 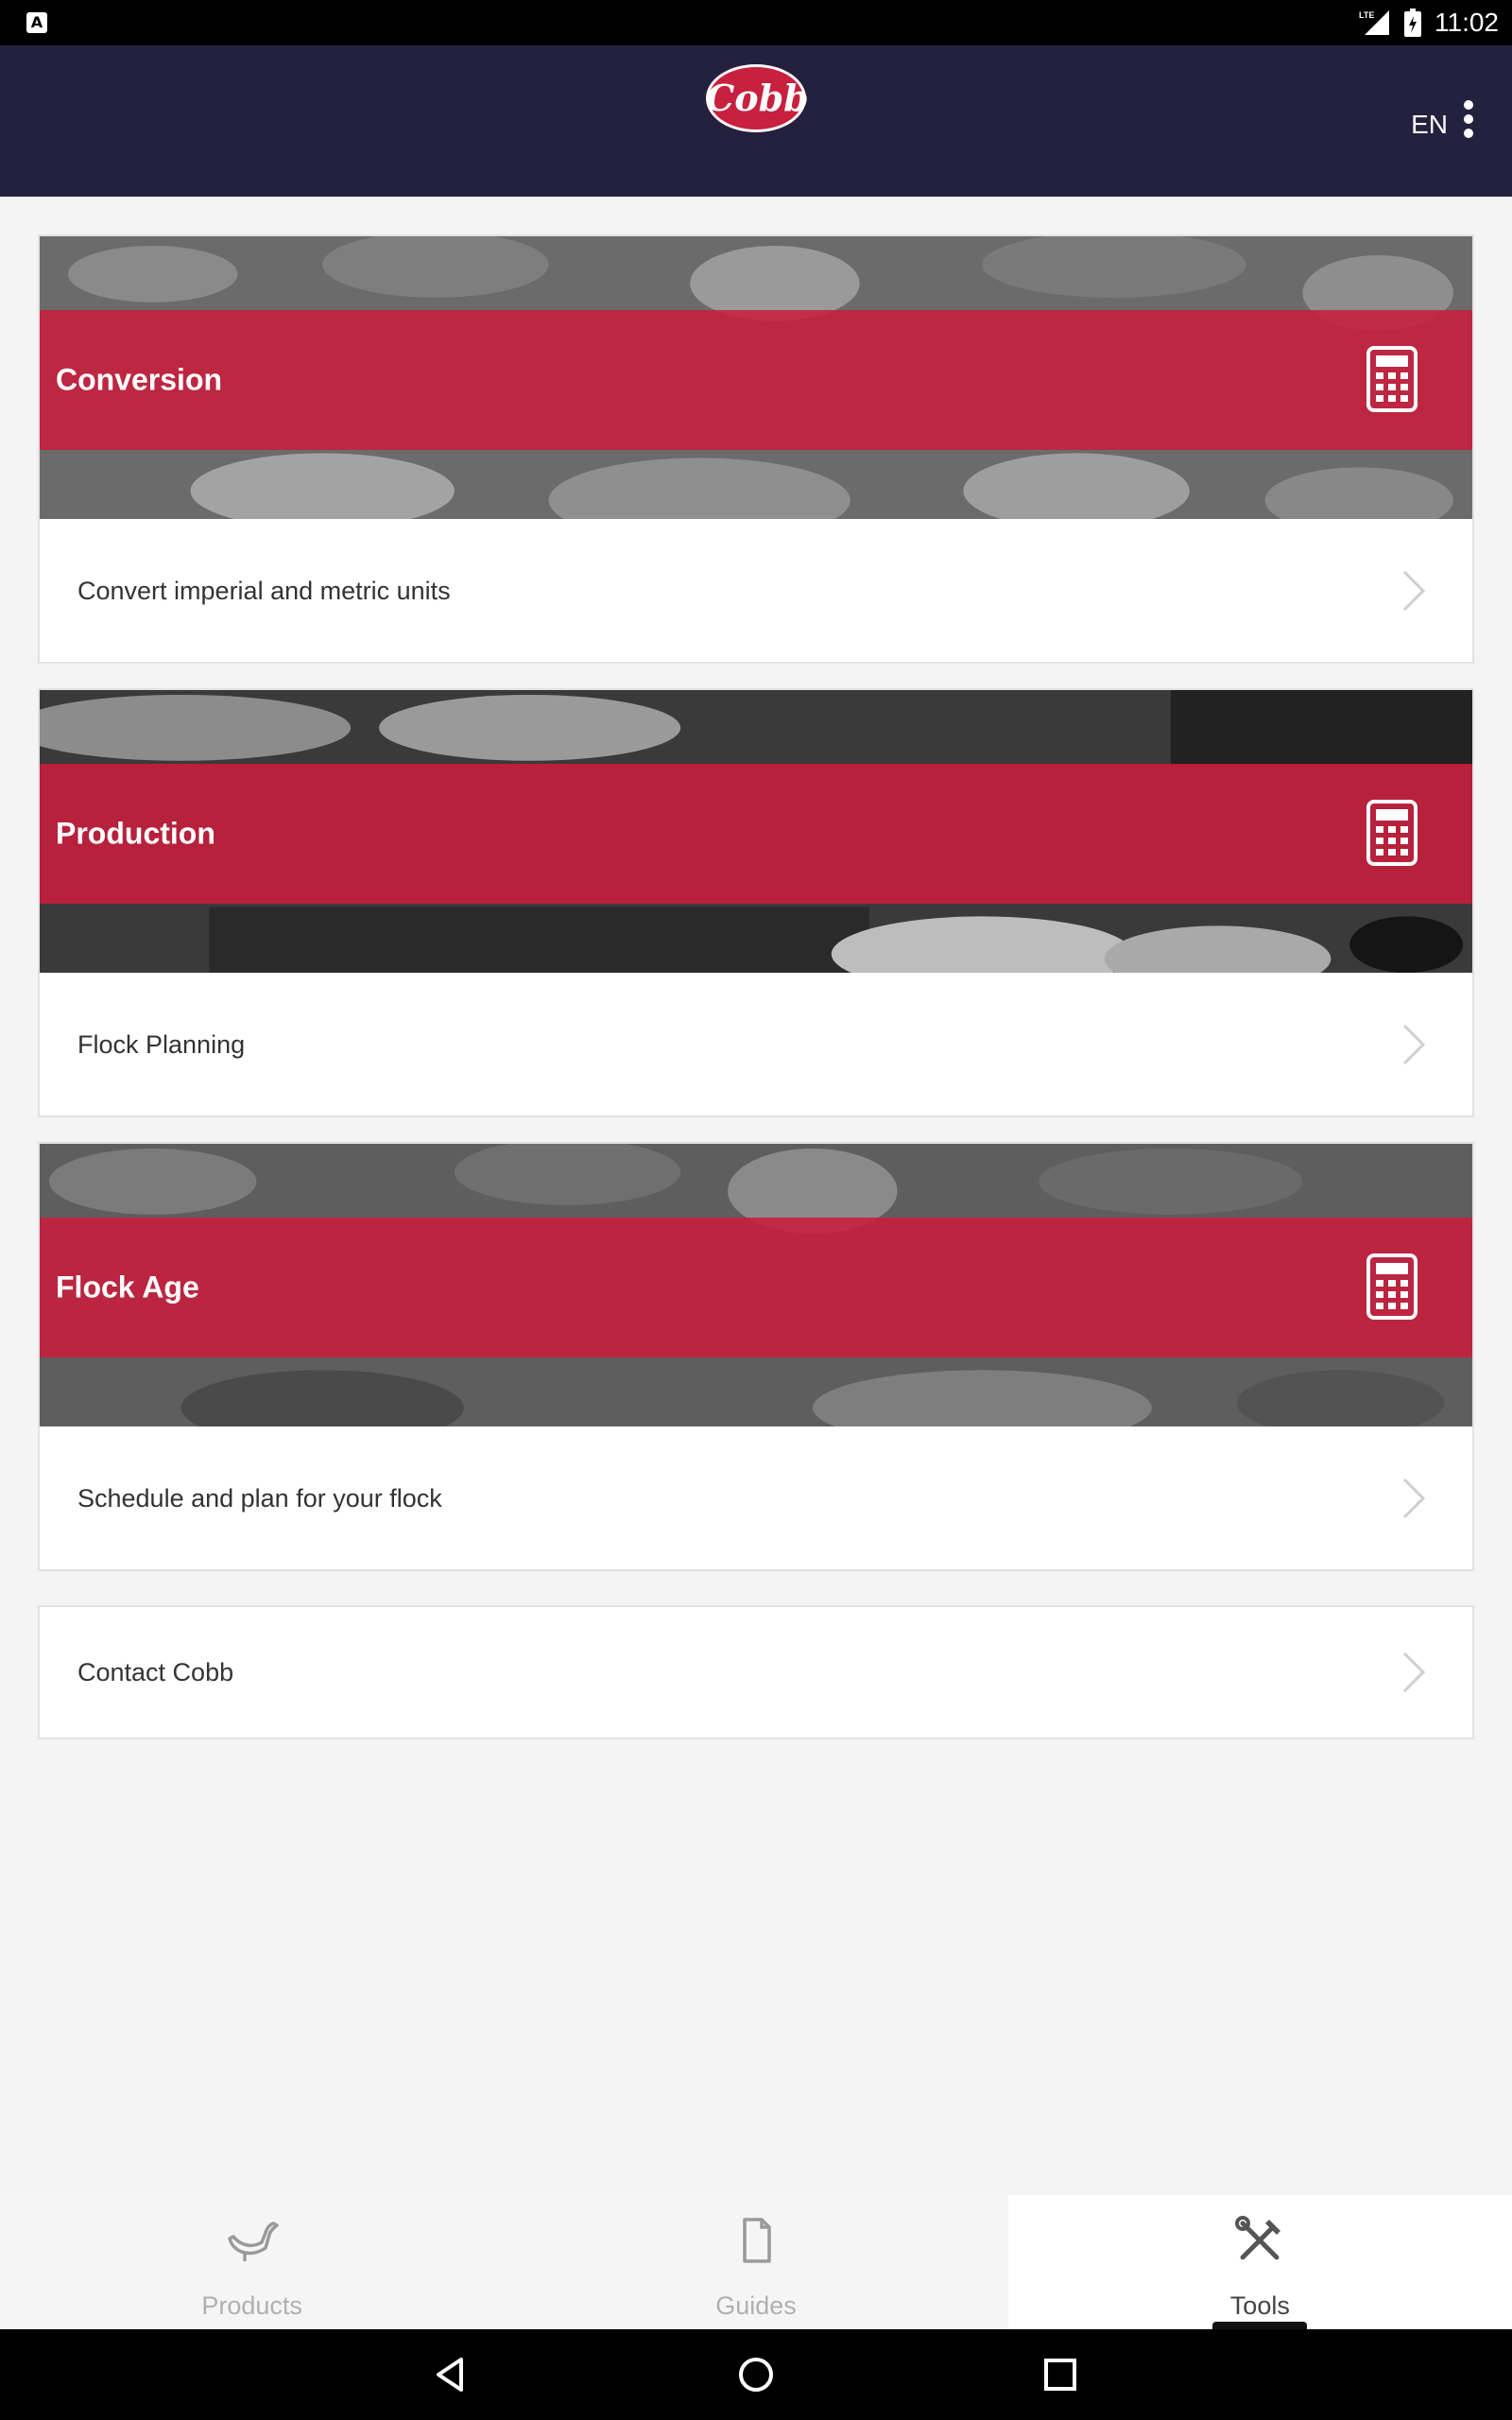 I want to click on cobb-logo: Cobb, so click(x=757, y=98).